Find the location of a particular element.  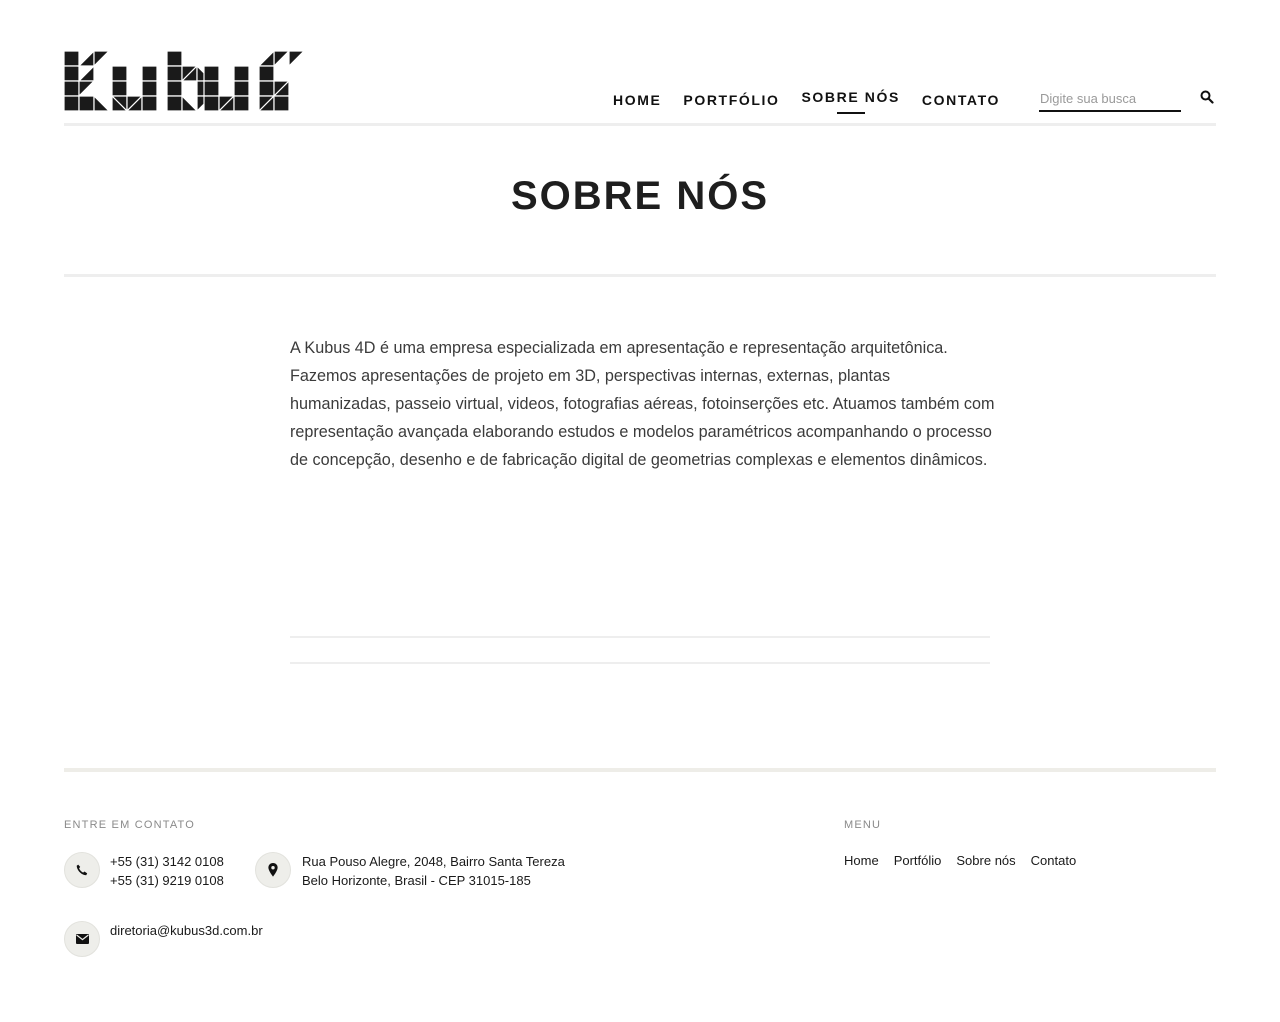

address-line: Belo Horizonte, Brasil - CEP 31015-185 is located at coordinates (416, 880).